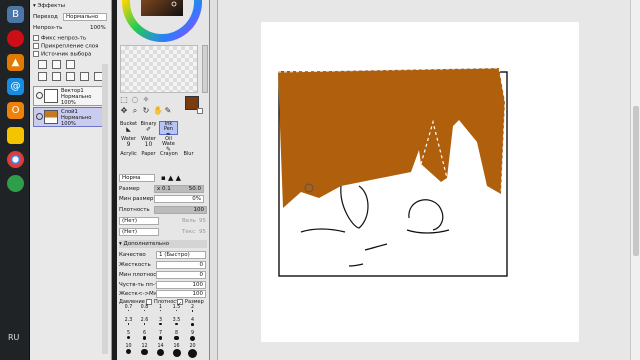 The image size is (640, 360). Describe the element at coordinates (146, 111) in the screenshot. I see `rotate-icon: ↻` at that location.